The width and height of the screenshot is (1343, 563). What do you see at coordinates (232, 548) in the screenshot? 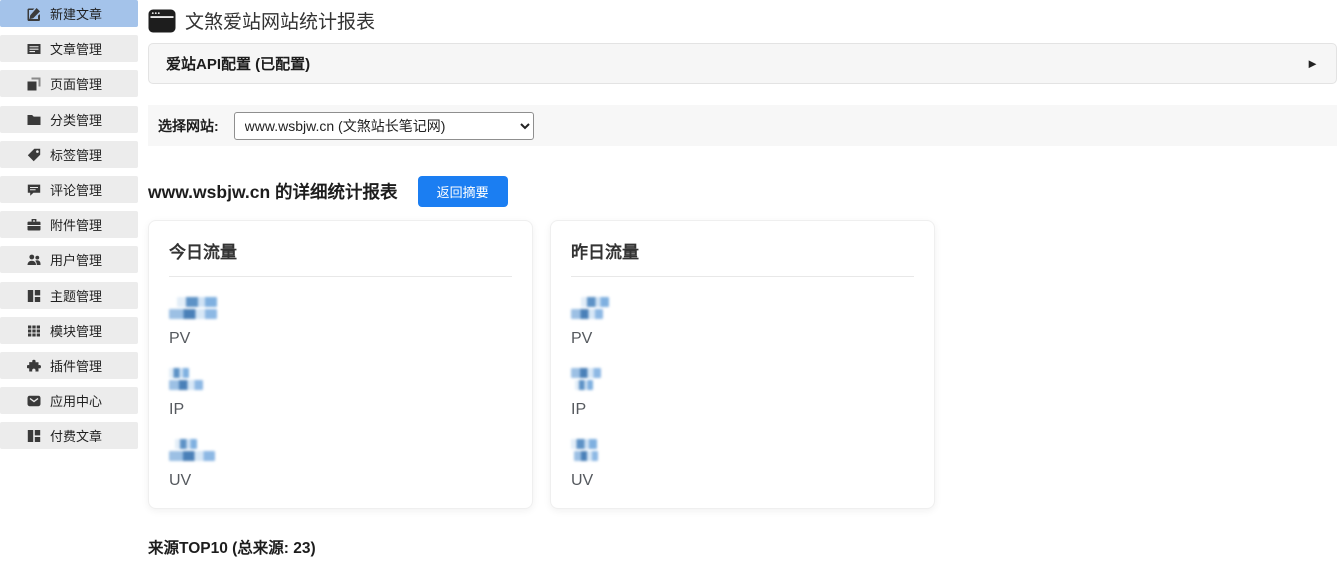
I see `sources-top10-heading: 来源TOP10 (总来源: 23)` at bounding box center [232, 548].